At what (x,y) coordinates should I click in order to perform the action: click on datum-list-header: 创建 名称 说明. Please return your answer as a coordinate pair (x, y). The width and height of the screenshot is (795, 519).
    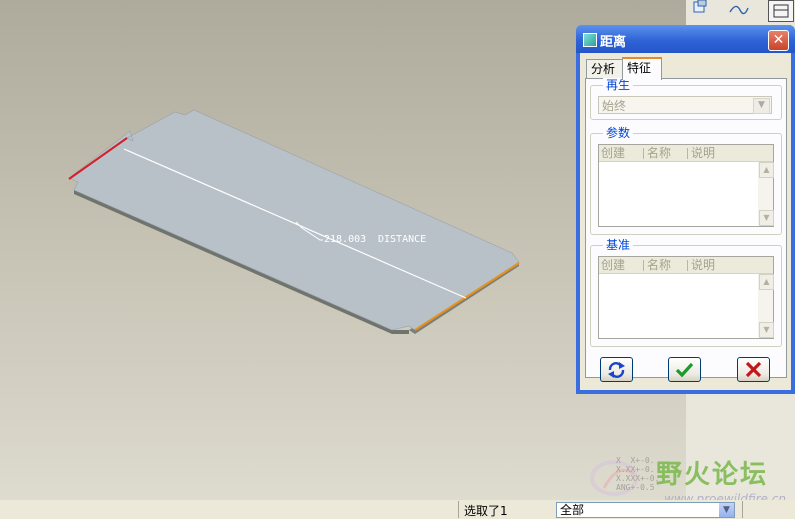
    Looking at the image, I should click on (686, 265).